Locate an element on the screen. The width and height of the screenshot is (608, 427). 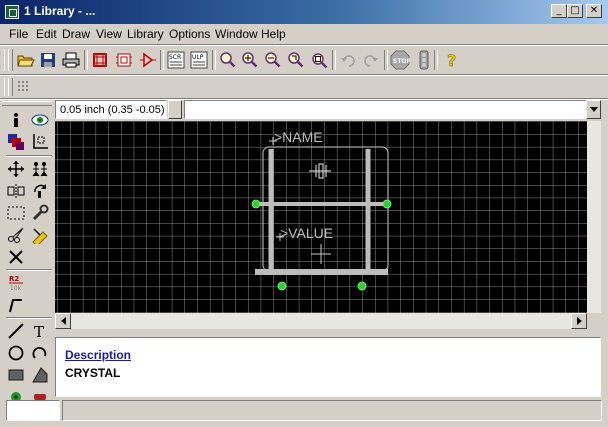
paste-icon is located at coordinates (40, 235).